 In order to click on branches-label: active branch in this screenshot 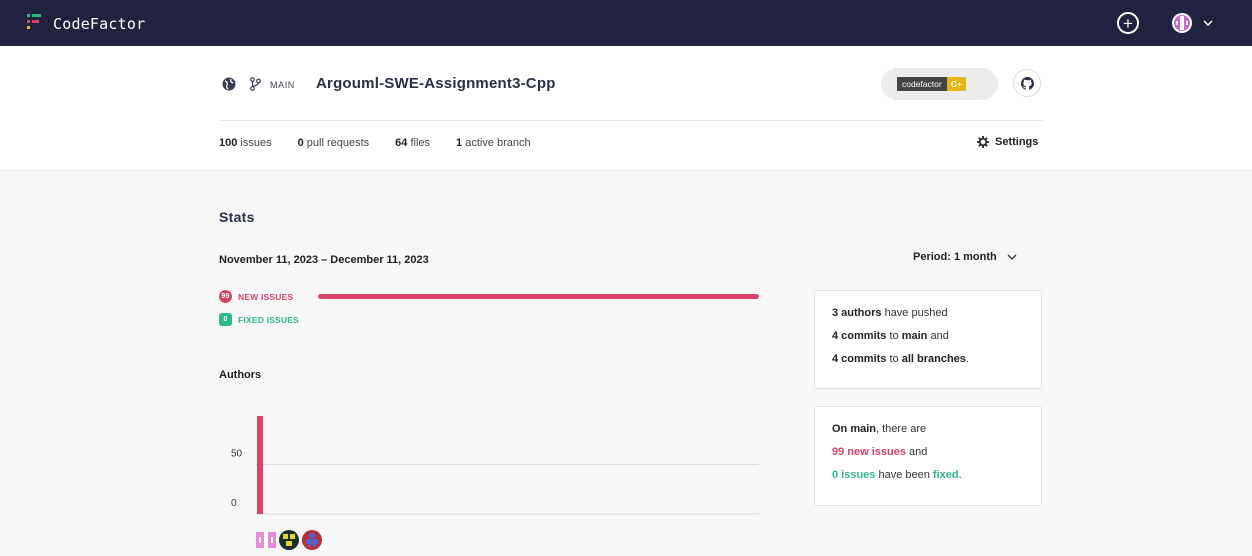, I will do `click(498, 143)`.